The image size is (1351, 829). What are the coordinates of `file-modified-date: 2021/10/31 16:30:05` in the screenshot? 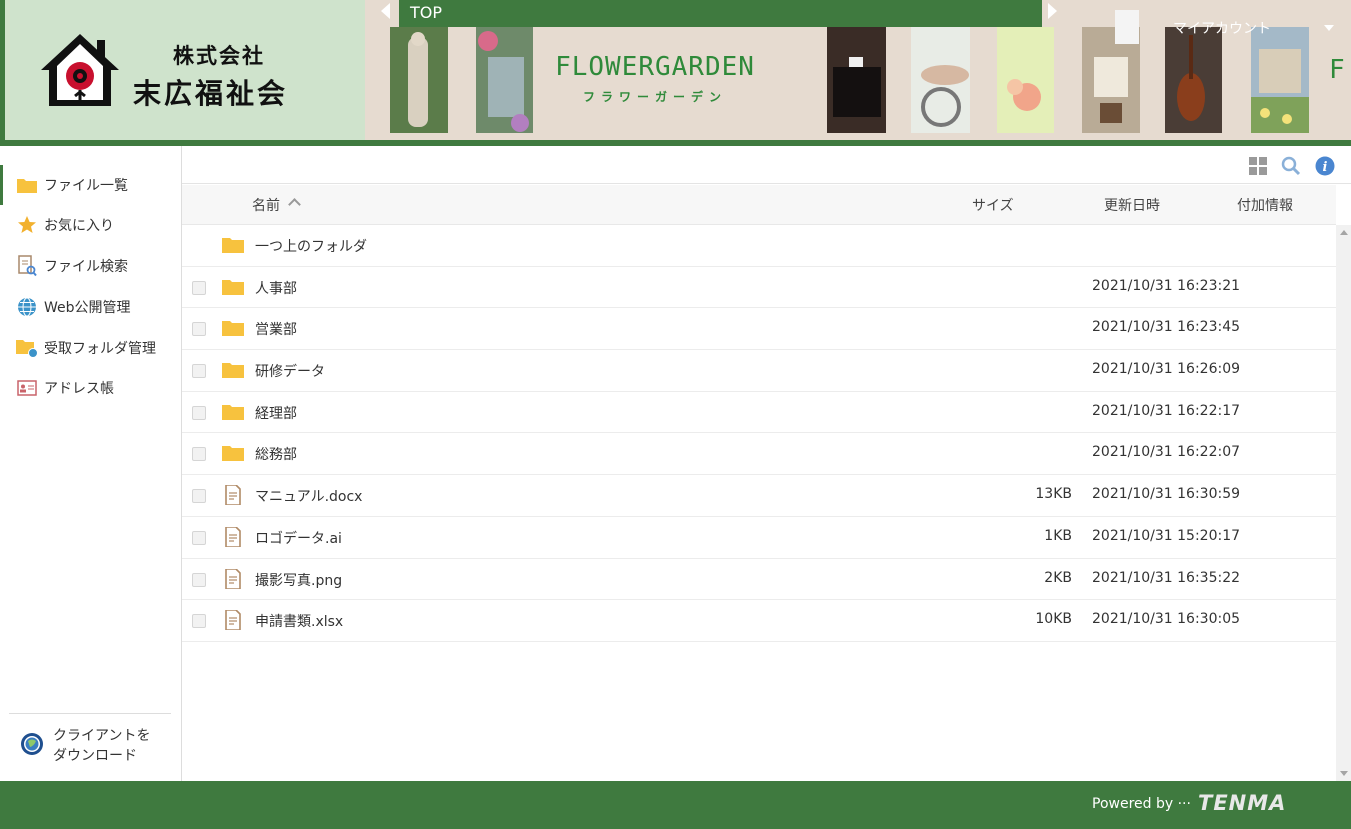 It's located at (1166, 619).